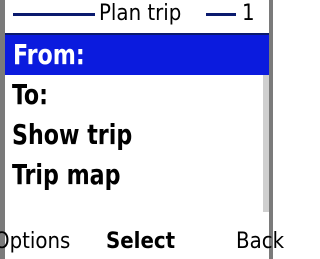 The width and height of the screenshot is (320, 259). Describe the element at coordinates (54, 14) in the screenshot. I see `title-decoration-left` at that location.